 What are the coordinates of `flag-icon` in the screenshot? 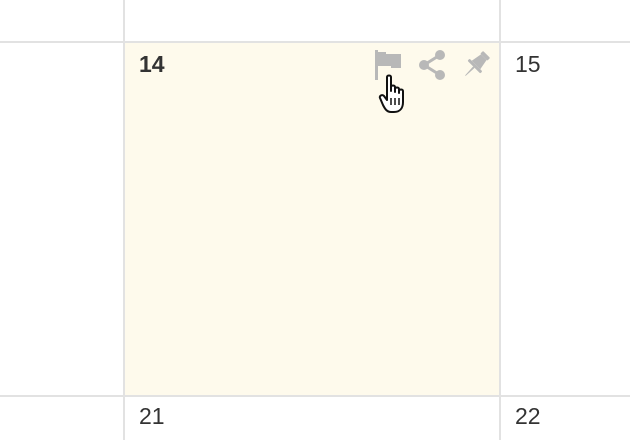 It's located at (388, 65).